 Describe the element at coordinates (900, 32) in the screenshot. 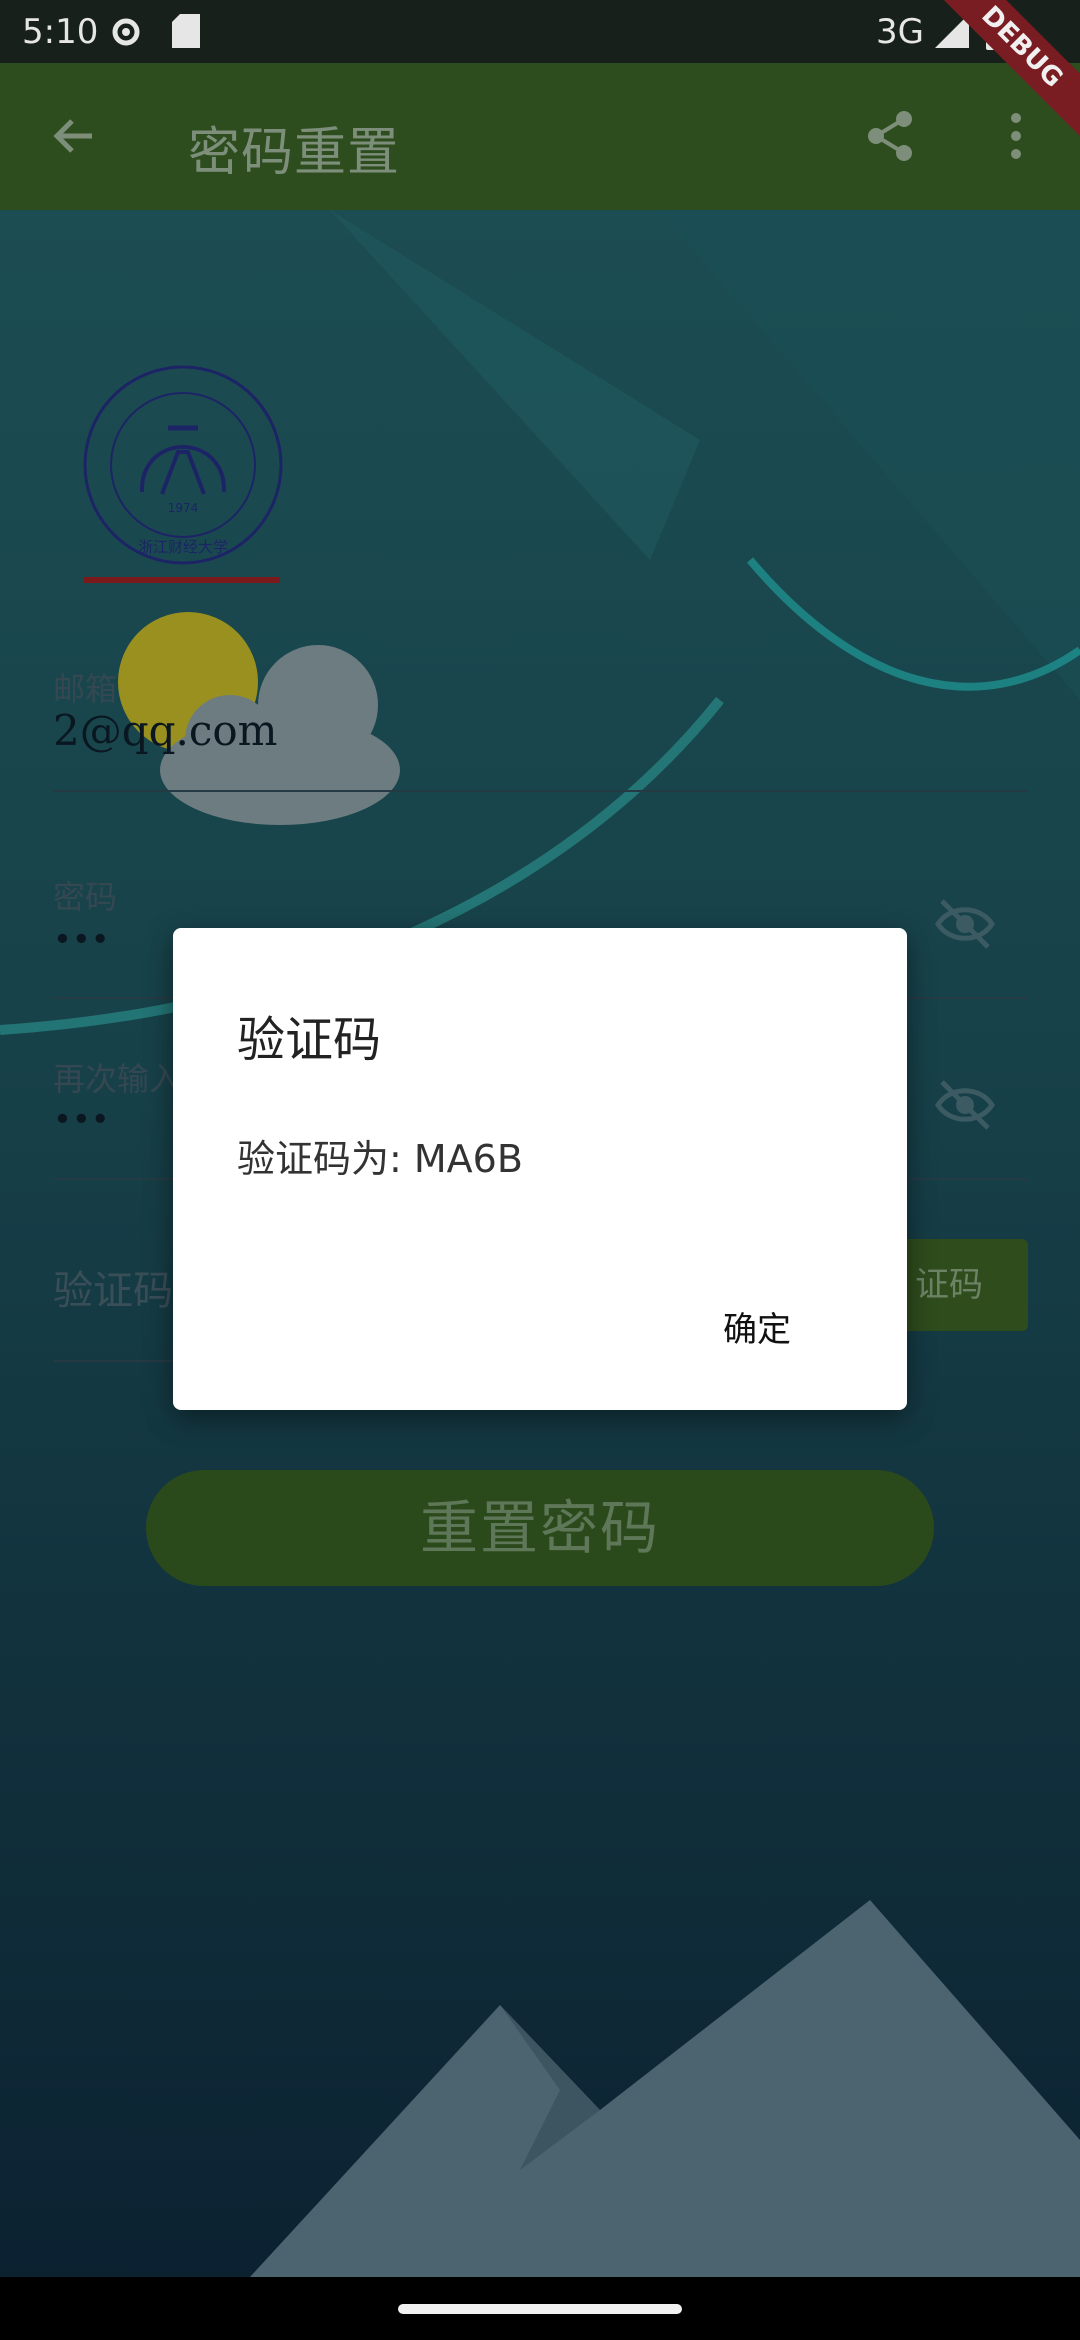

I see `network-type: 3G` at that location.